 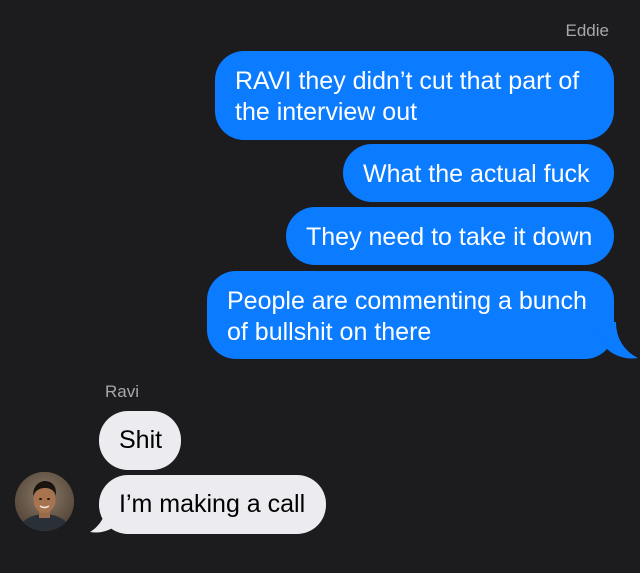 What do you see at coordinates (122, 391) in the screenshot?
I see `incoming-sender-name: Ravi` at bounding box center [122, 391].